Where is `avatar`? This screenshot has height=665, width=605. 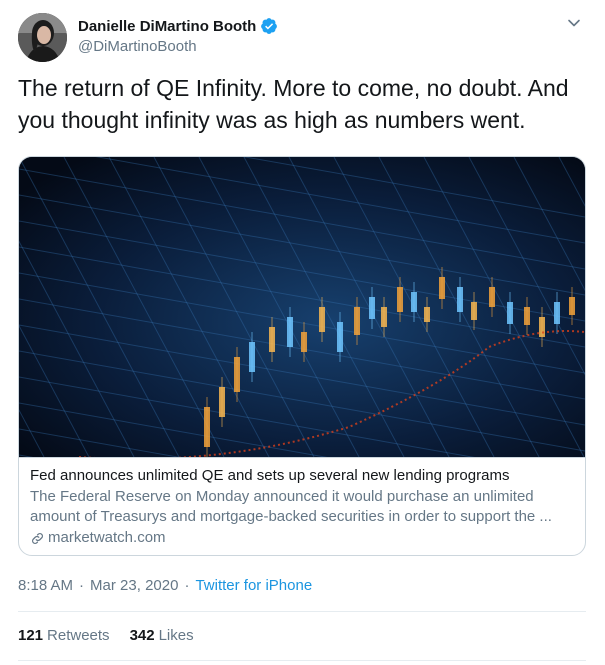
avatar is located at coordinates (42, 37).